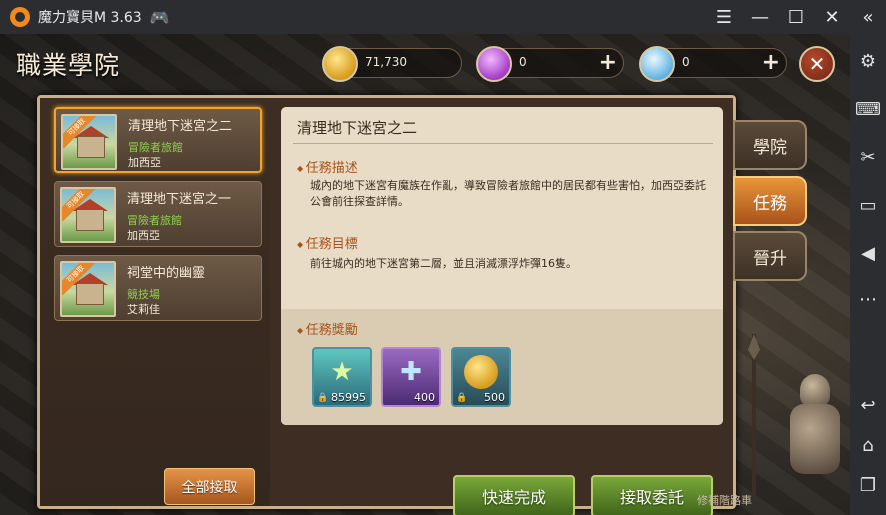  I want to click on more-icon: ⋯, so click(868, 299).